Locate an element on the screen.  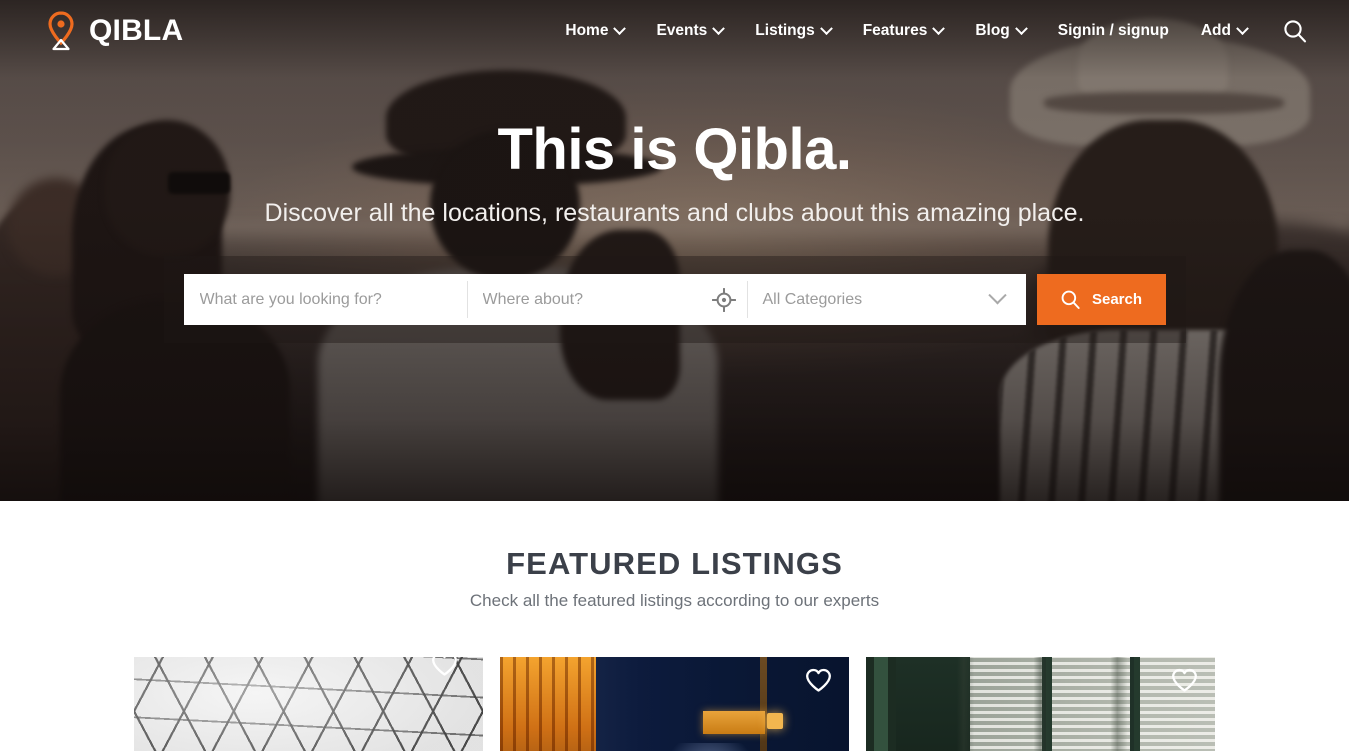
search-location-input is located at coordinates (606, 299).